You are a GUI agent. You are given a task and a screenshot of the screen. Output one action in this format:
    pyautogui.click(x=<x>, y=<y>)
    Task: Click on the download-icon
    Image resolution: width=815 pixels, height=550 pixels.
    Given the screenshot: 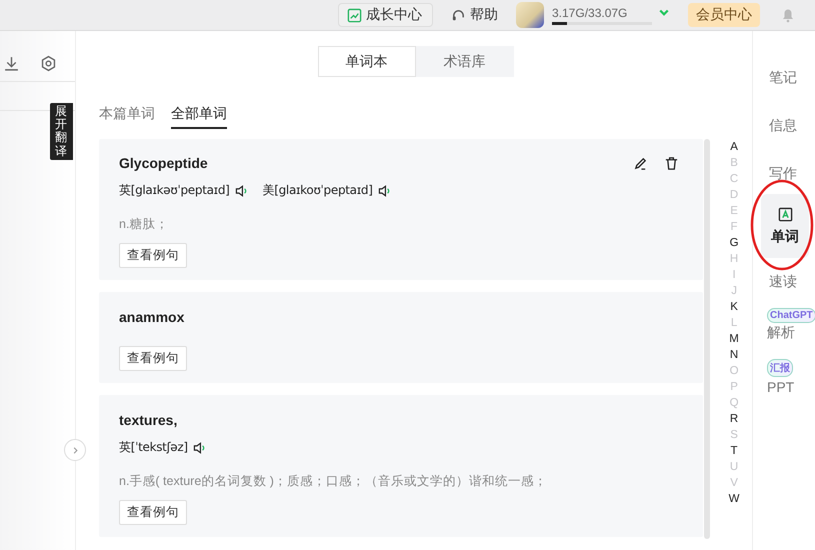 What is the action you would take?
    pyautogui.click(x=11, y=63)
    